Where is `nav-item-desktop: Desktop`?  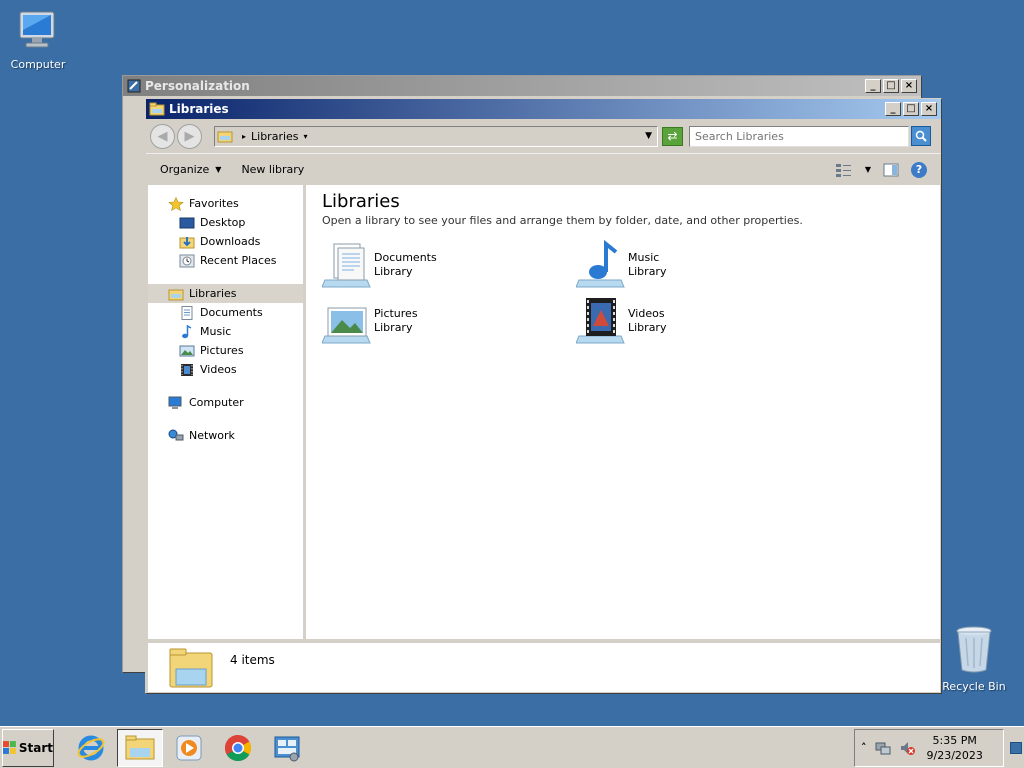
nav-item-desktop: Desktop is located at coordinates (225, 222).